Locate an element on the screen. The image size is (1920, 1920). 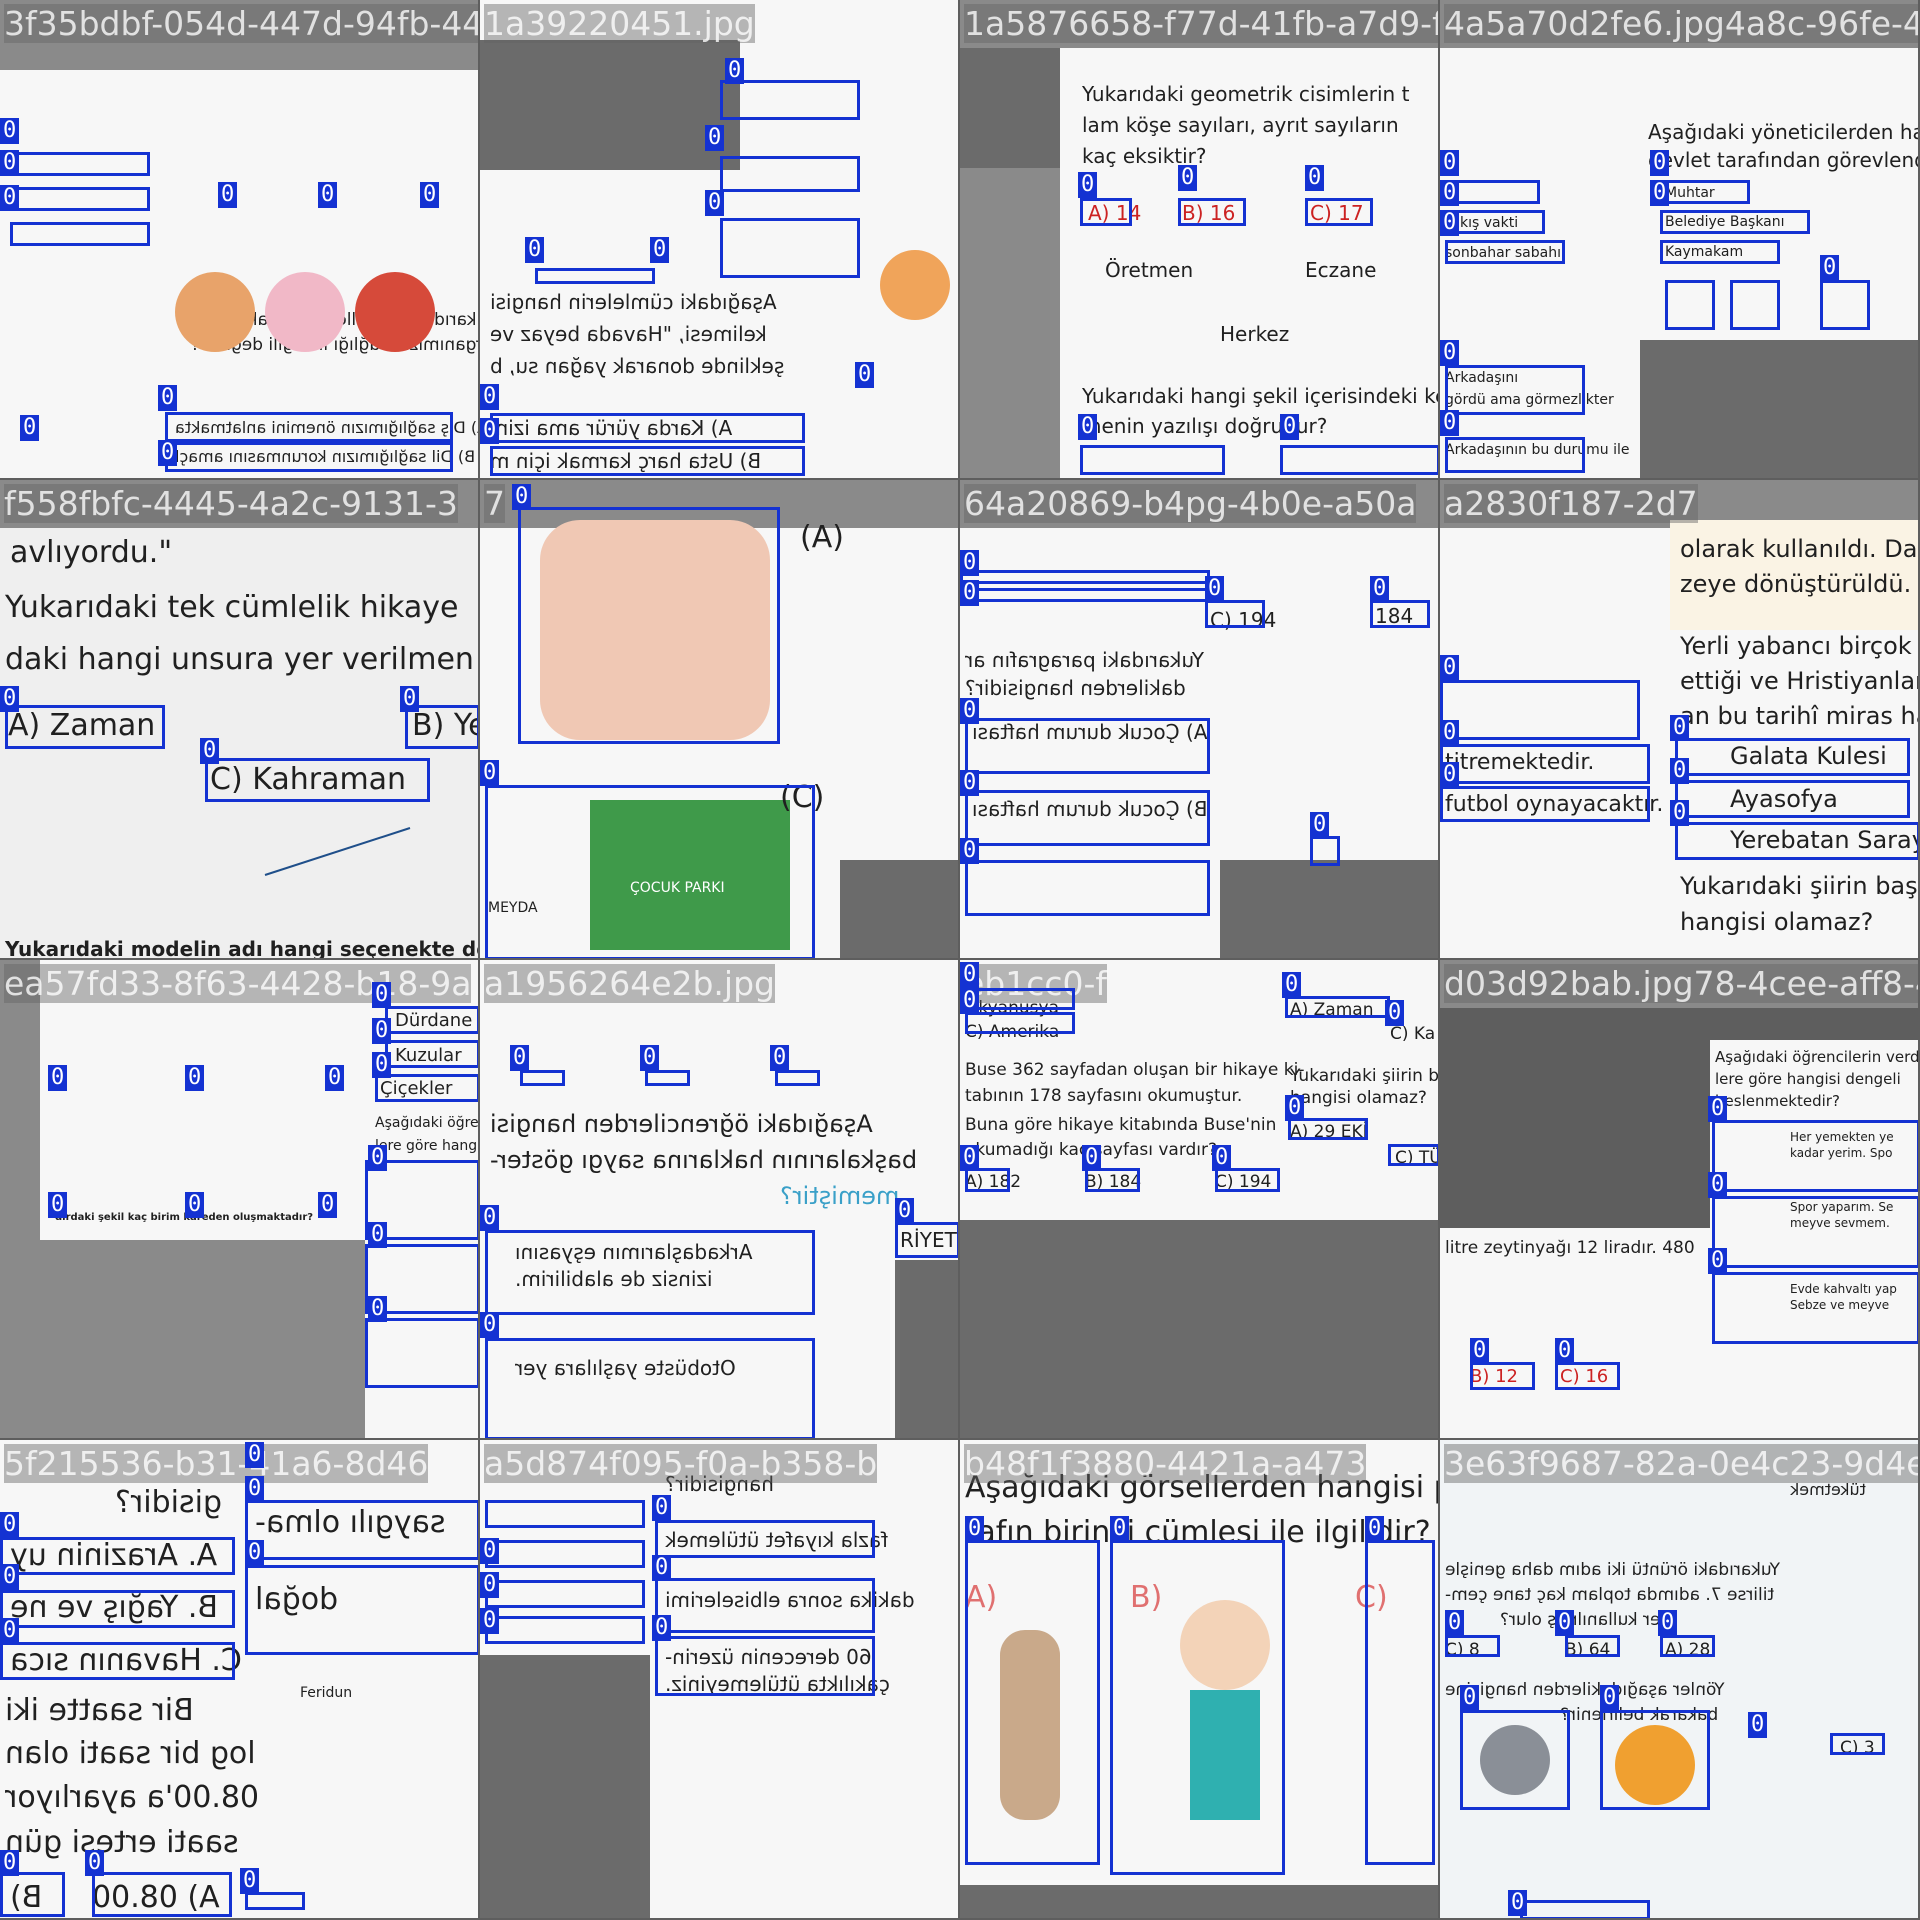
question-text: daki hangi unsura yer verilmen is located at coordinates (239, 659).